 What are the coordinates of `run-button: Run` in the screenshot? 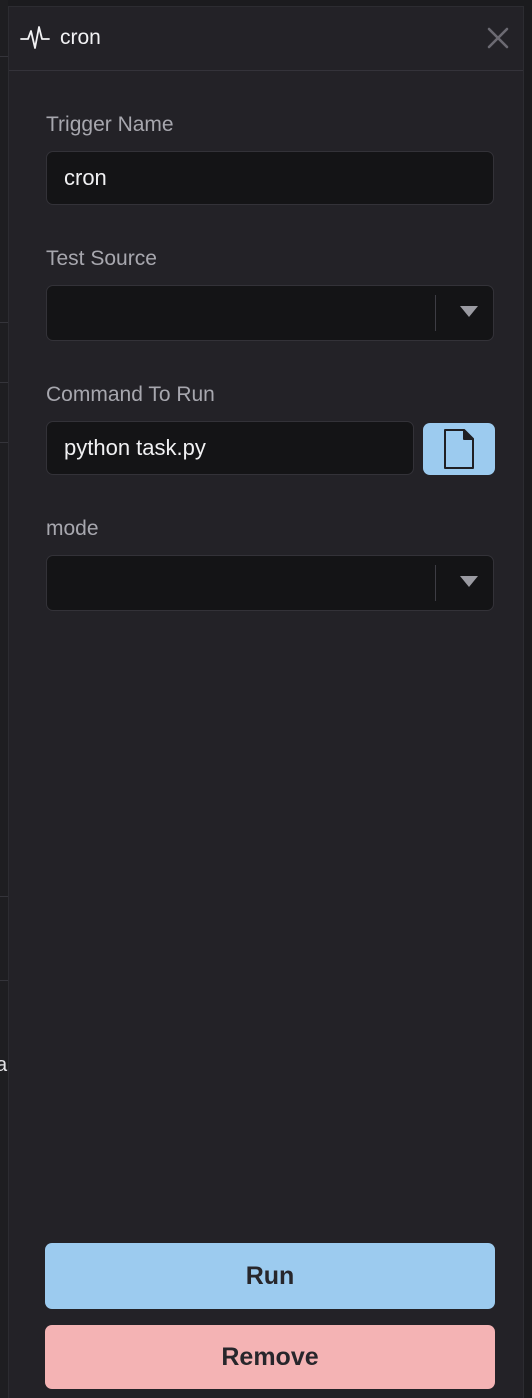 It's located at (270, 1276).